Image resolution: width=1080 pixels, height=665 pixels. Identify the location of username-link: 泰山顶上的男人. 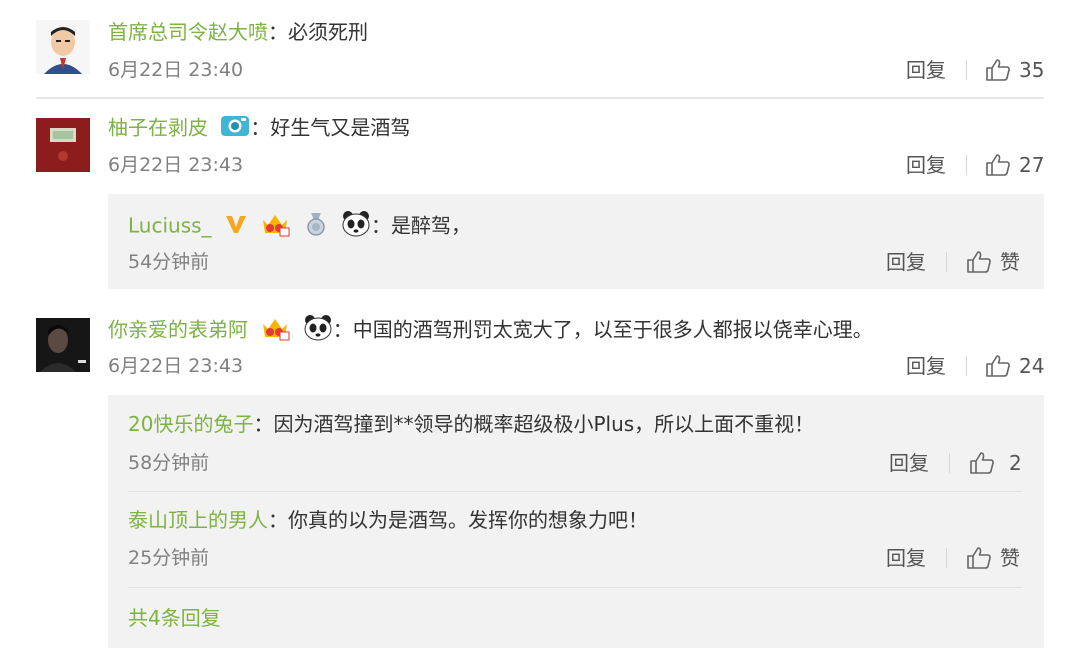
(198, 520).